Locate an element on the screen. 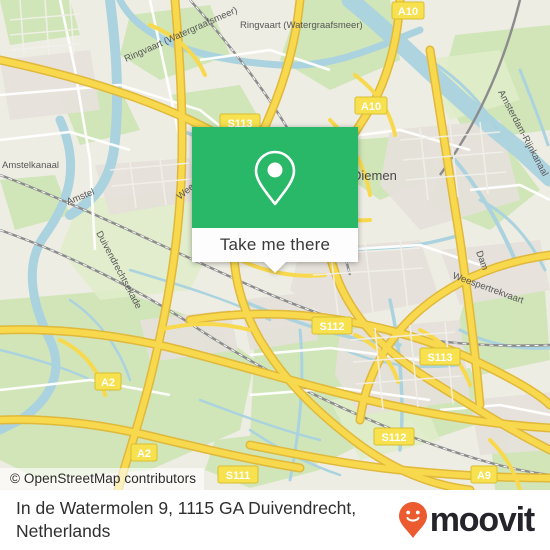  road-shield-s112-upper: S112 is located at coordinates (332, 325).